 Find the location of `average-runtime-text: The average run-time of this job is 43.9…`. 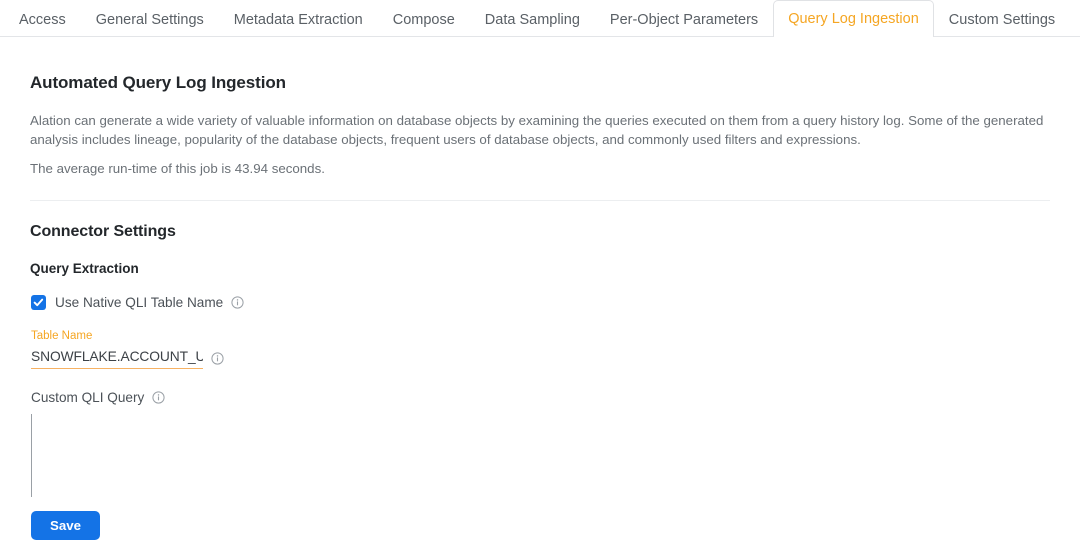

average-runtime-text: The average run-time of this job is 43.9… is located at coordinates (177, 168).